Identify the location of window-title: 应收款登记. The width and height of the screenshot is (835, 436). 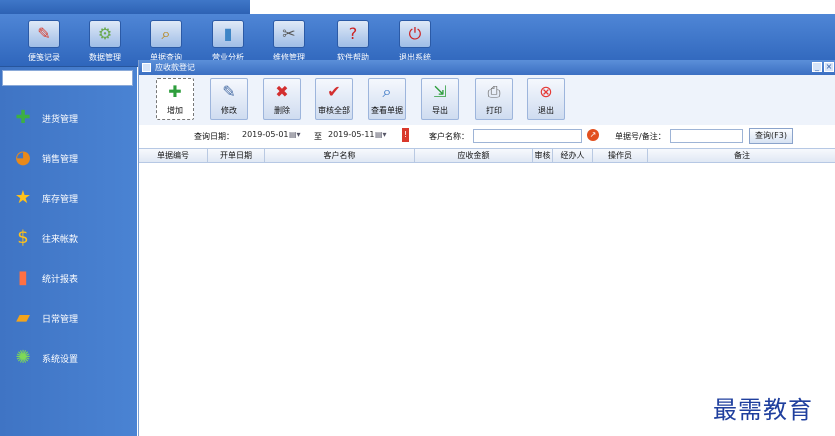
(175, 67).